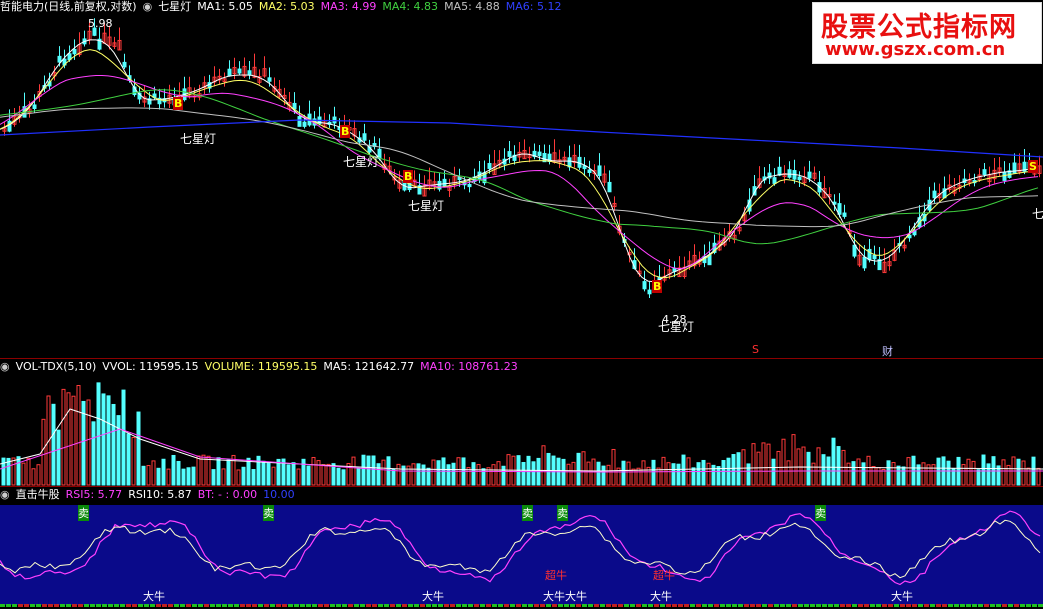 The image size is (1043, 609). I want to click on stock-title: 哲能电力(日线,前复权,对数), so click(68, 6).